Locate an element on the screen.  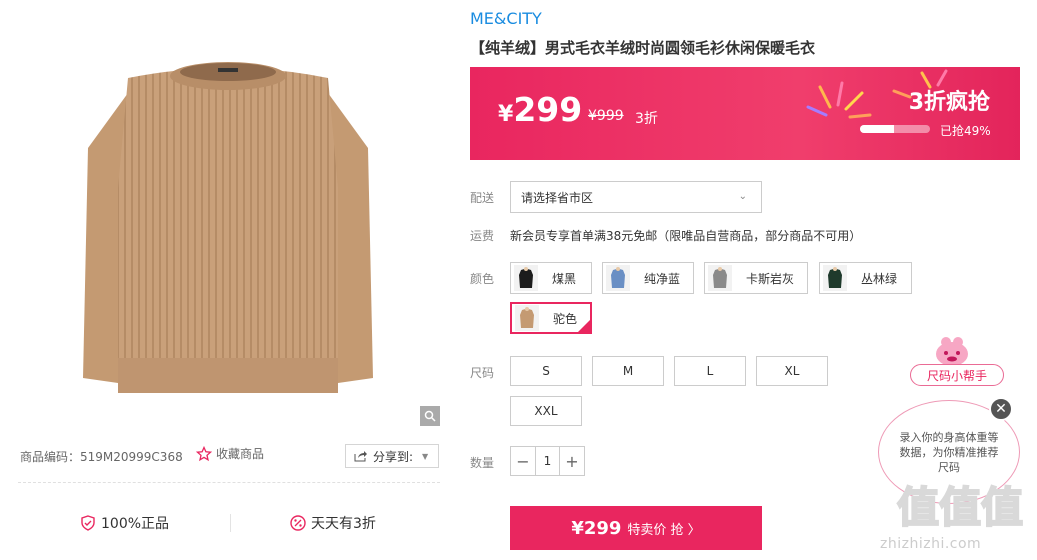
watermark-logo: 值值值 is located at coordinates (960, 507).